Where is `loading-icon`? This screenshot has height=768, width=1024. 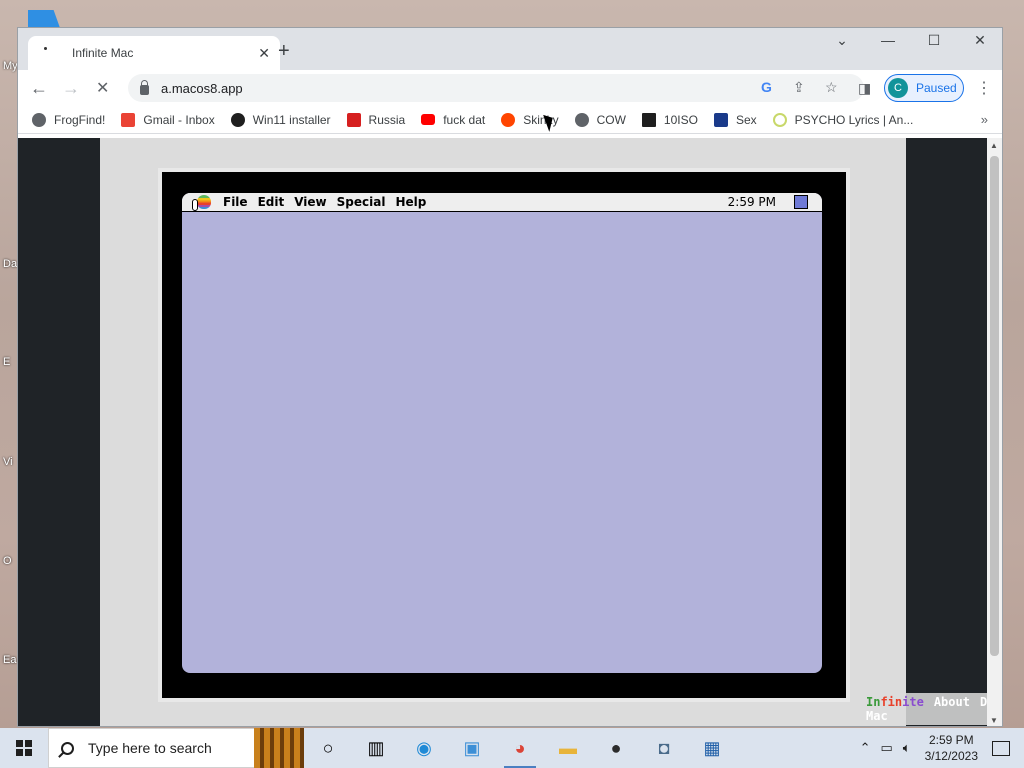 loading-icon is located at coordinates (45, 53).